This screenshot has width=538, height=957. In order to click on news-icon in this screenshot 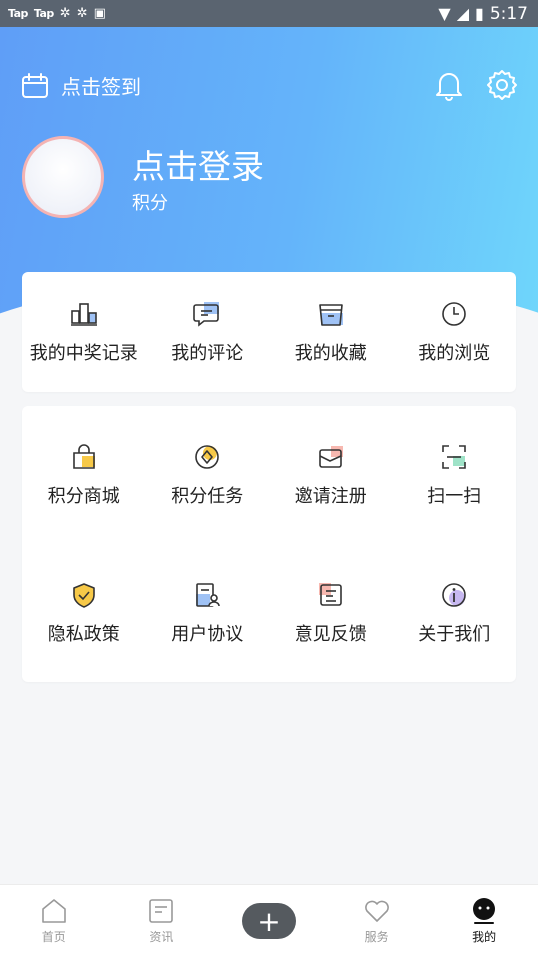, I will do `click(161, 911)`.